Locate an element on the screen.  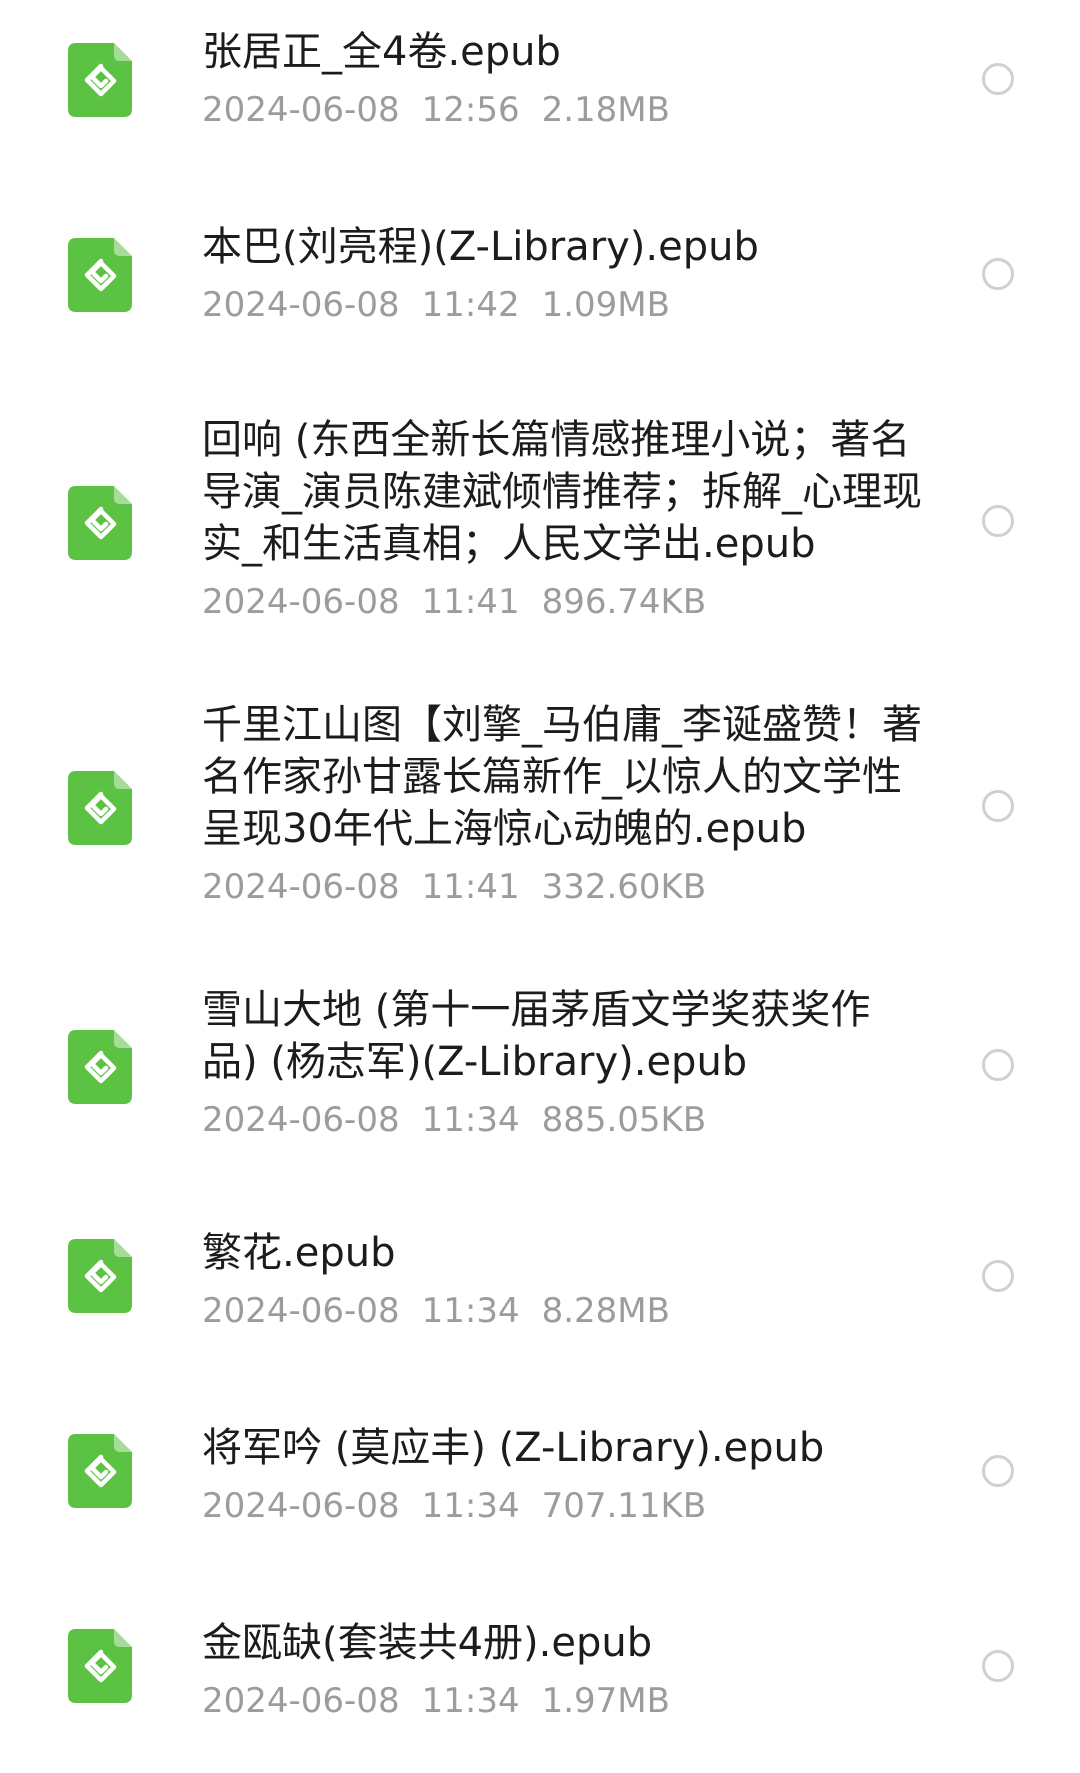
file-meta: 2024-06-08 11:34 707.11KB is located at coordinates (562, 1506).